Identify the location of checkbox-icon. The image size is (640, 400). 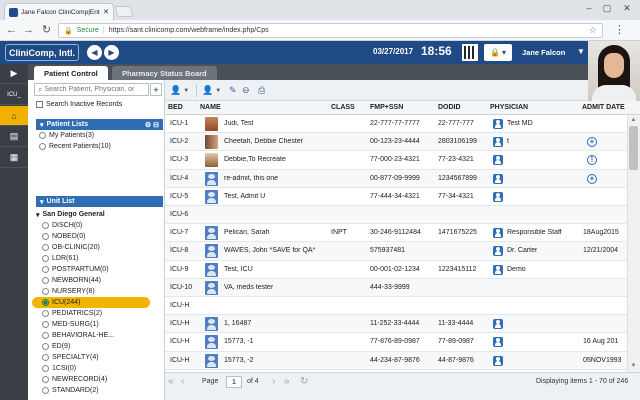
(39, 104).